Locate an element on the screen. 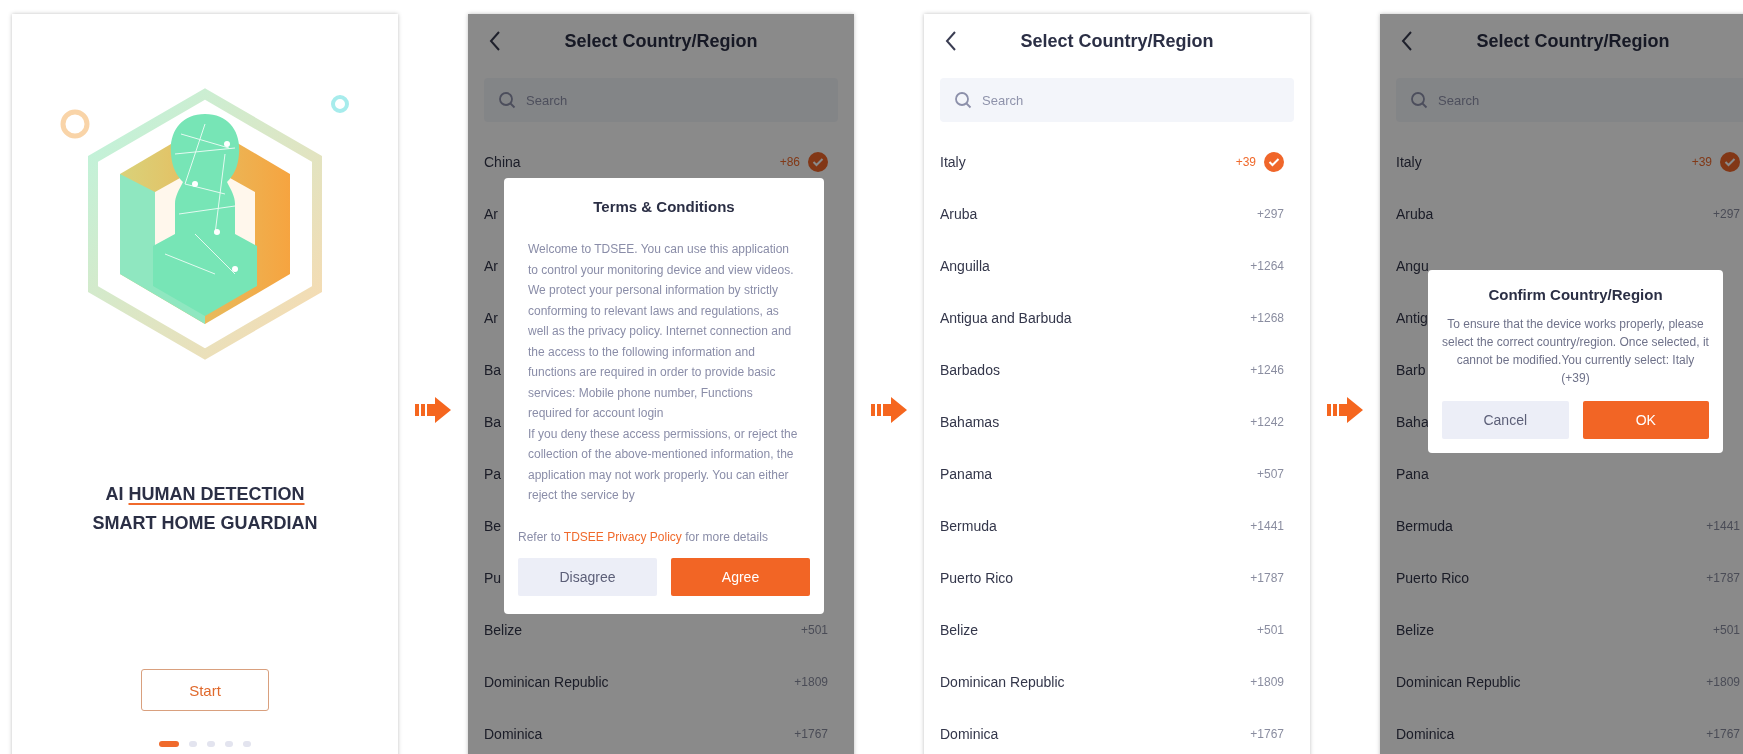 This screenshot has height=754, width=1743. search-field: Search is located at coordinates (1117, 100).